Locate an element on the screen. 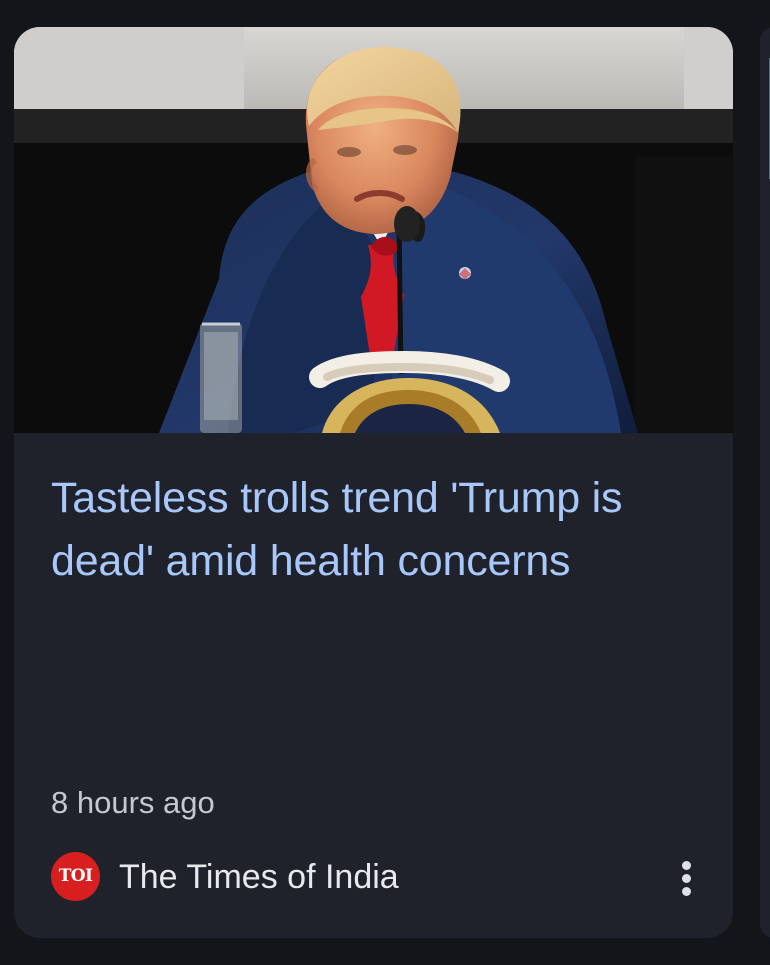 The width and height of the screenshot is (770, 965). times-of-india-logo-icon: TOI is located at coordinates (75, 876).